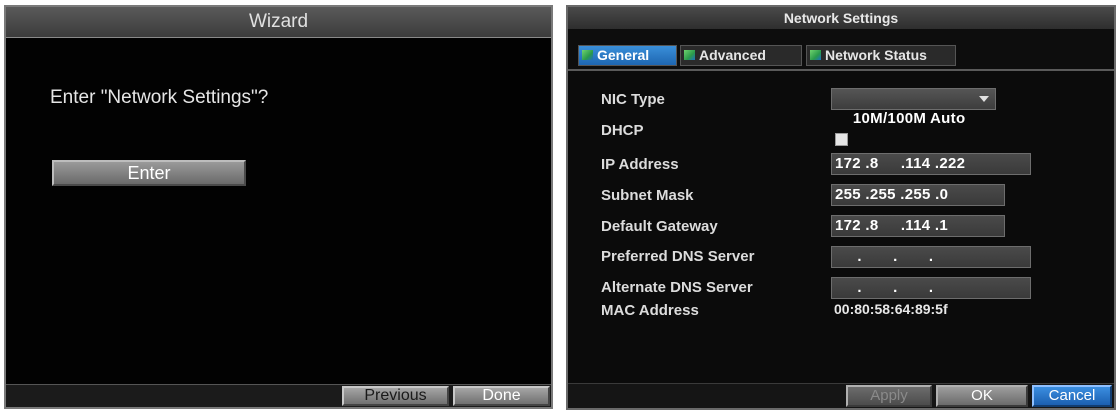  I want to click on default-gateway-field: 172 .8 .114 .1, so click(918, 226).